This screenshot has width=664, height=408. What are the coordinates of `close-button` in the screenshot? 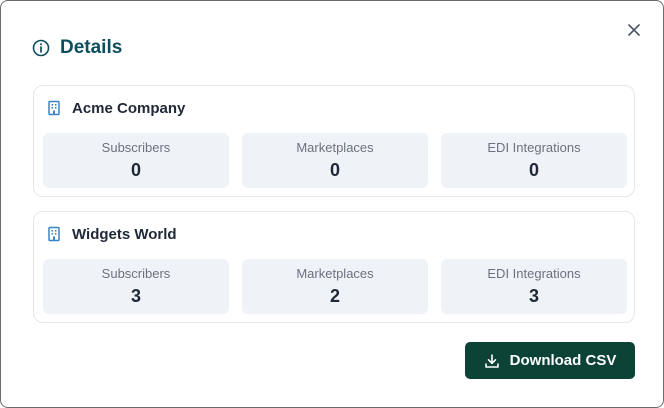 It's located at (634, 32).